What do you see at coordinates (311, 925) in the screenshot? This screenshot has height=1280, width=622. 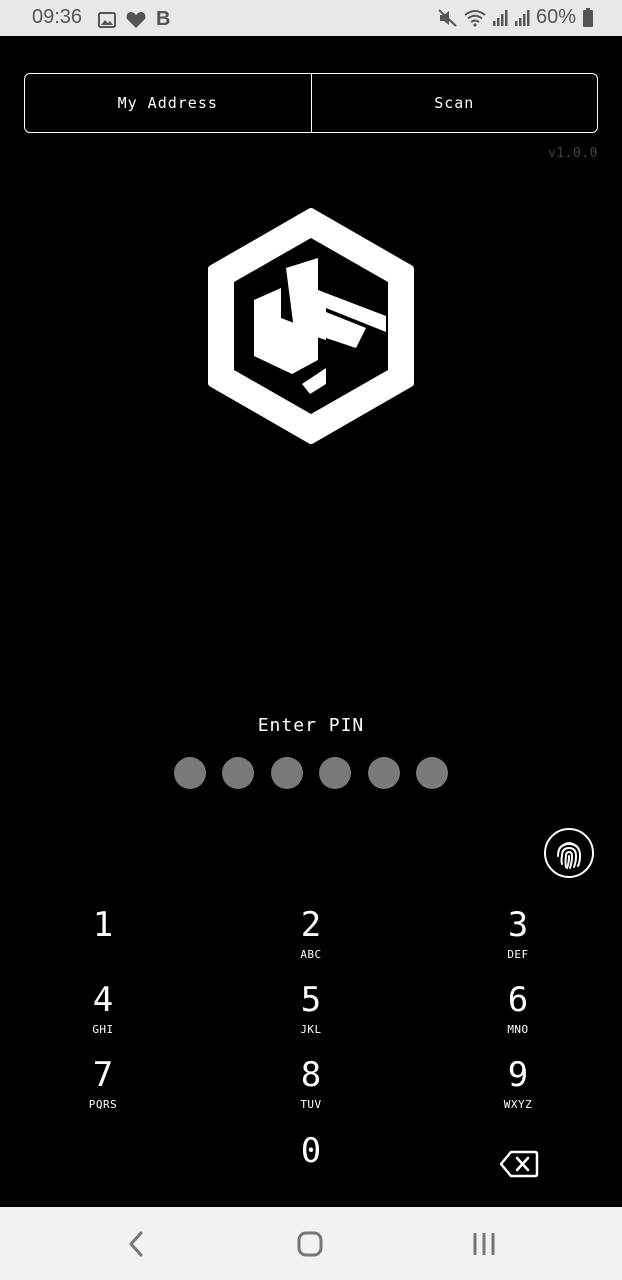 I see `key-digit: 2` at bounding box center [311, 925].